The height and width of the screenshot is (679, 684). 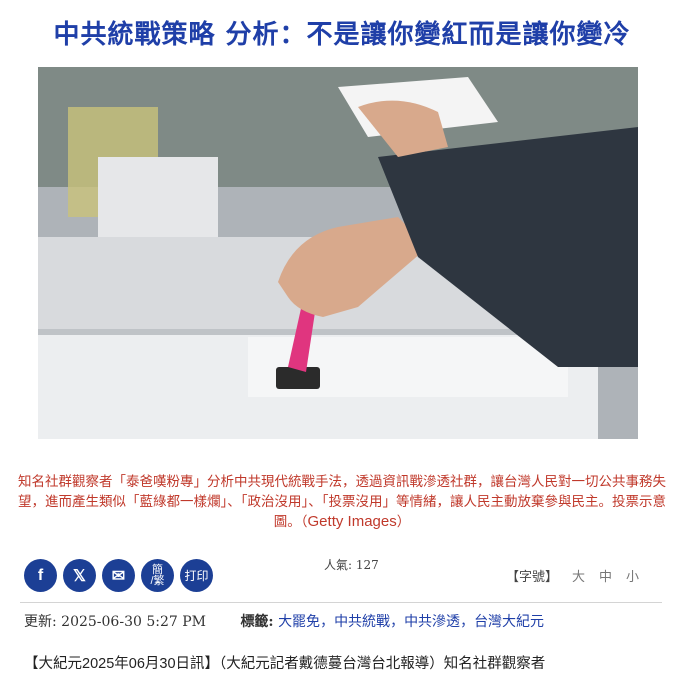 I want to click on email-share-button: ✉, so click(x=118, y=575).